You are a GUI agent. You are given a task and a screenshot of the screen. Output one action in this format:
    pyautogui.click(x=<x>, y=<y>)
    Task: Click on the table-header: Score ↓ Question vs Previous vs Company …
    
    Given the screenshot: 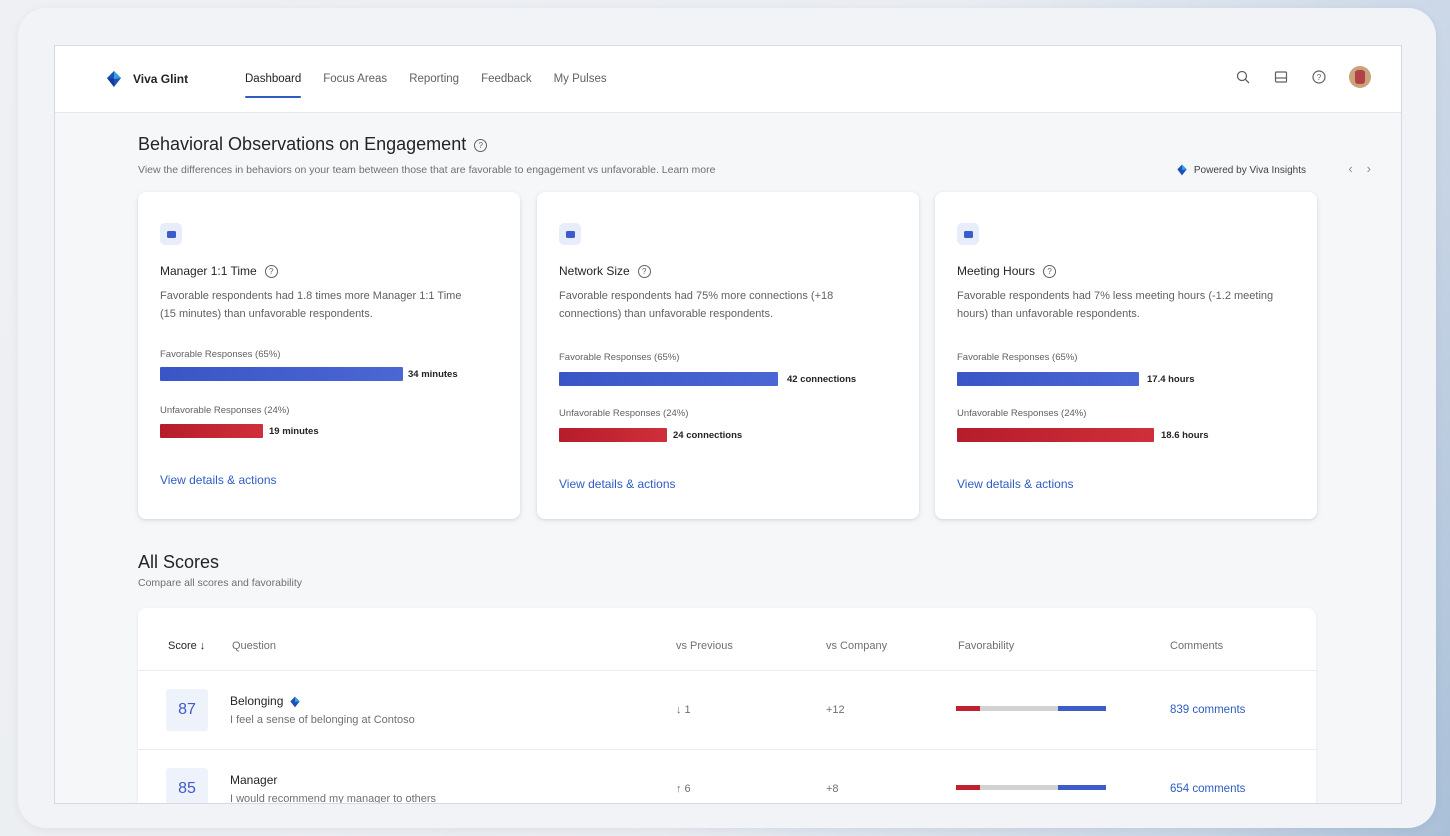 What is the action you would take?
    pyautogui.click(x=727, y=639)
    